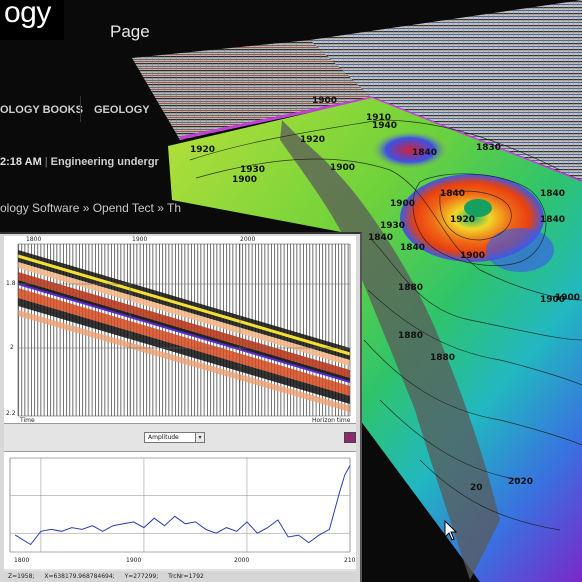  Describe the element at coordinates (350, 560) in the screenshot. I see `amp-x-tick: 210` at that location.